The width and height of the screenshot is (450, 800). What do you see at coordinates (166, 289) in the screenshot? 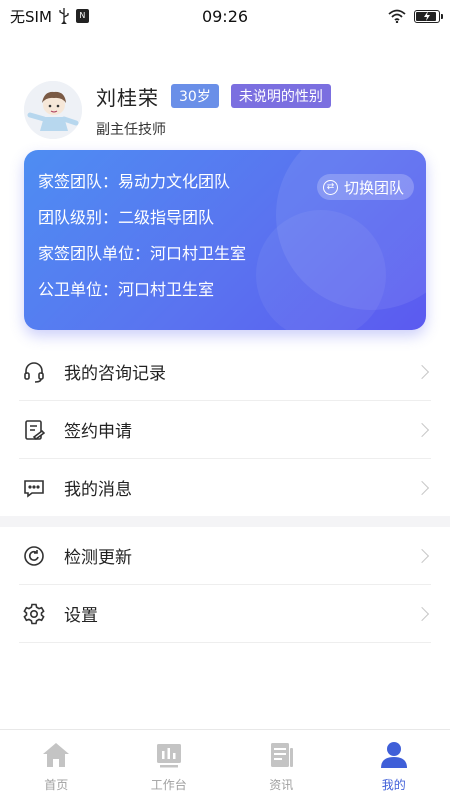
I see `public-health-unit-value: 河口村卫生室` at bounding box center [166, 289].